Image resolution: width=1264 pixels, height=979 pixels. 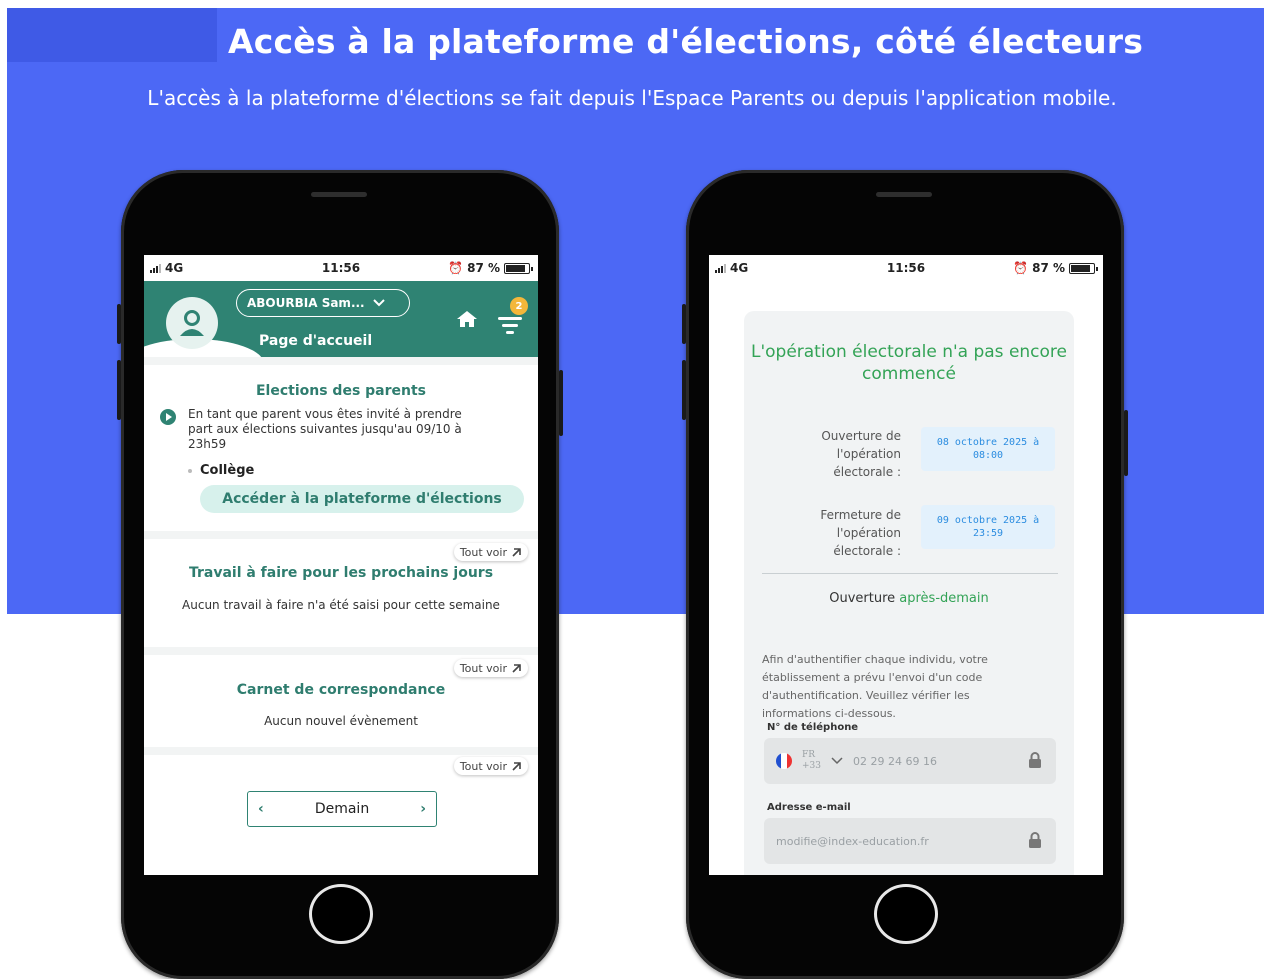 I want to click on see-all-homework-button: Tout voir, so click(x=490, y=552).